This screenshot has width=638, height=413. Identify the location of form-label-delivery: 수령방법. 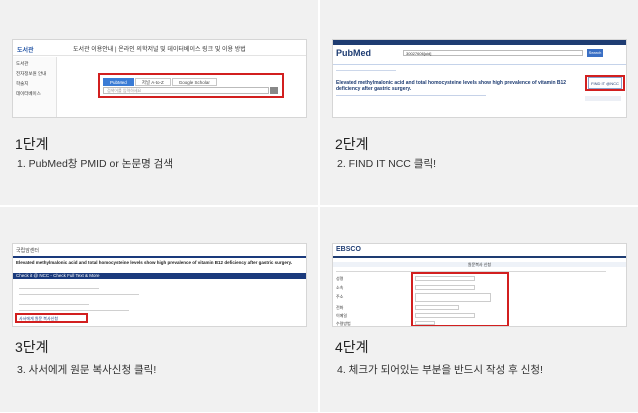
(343, 323).